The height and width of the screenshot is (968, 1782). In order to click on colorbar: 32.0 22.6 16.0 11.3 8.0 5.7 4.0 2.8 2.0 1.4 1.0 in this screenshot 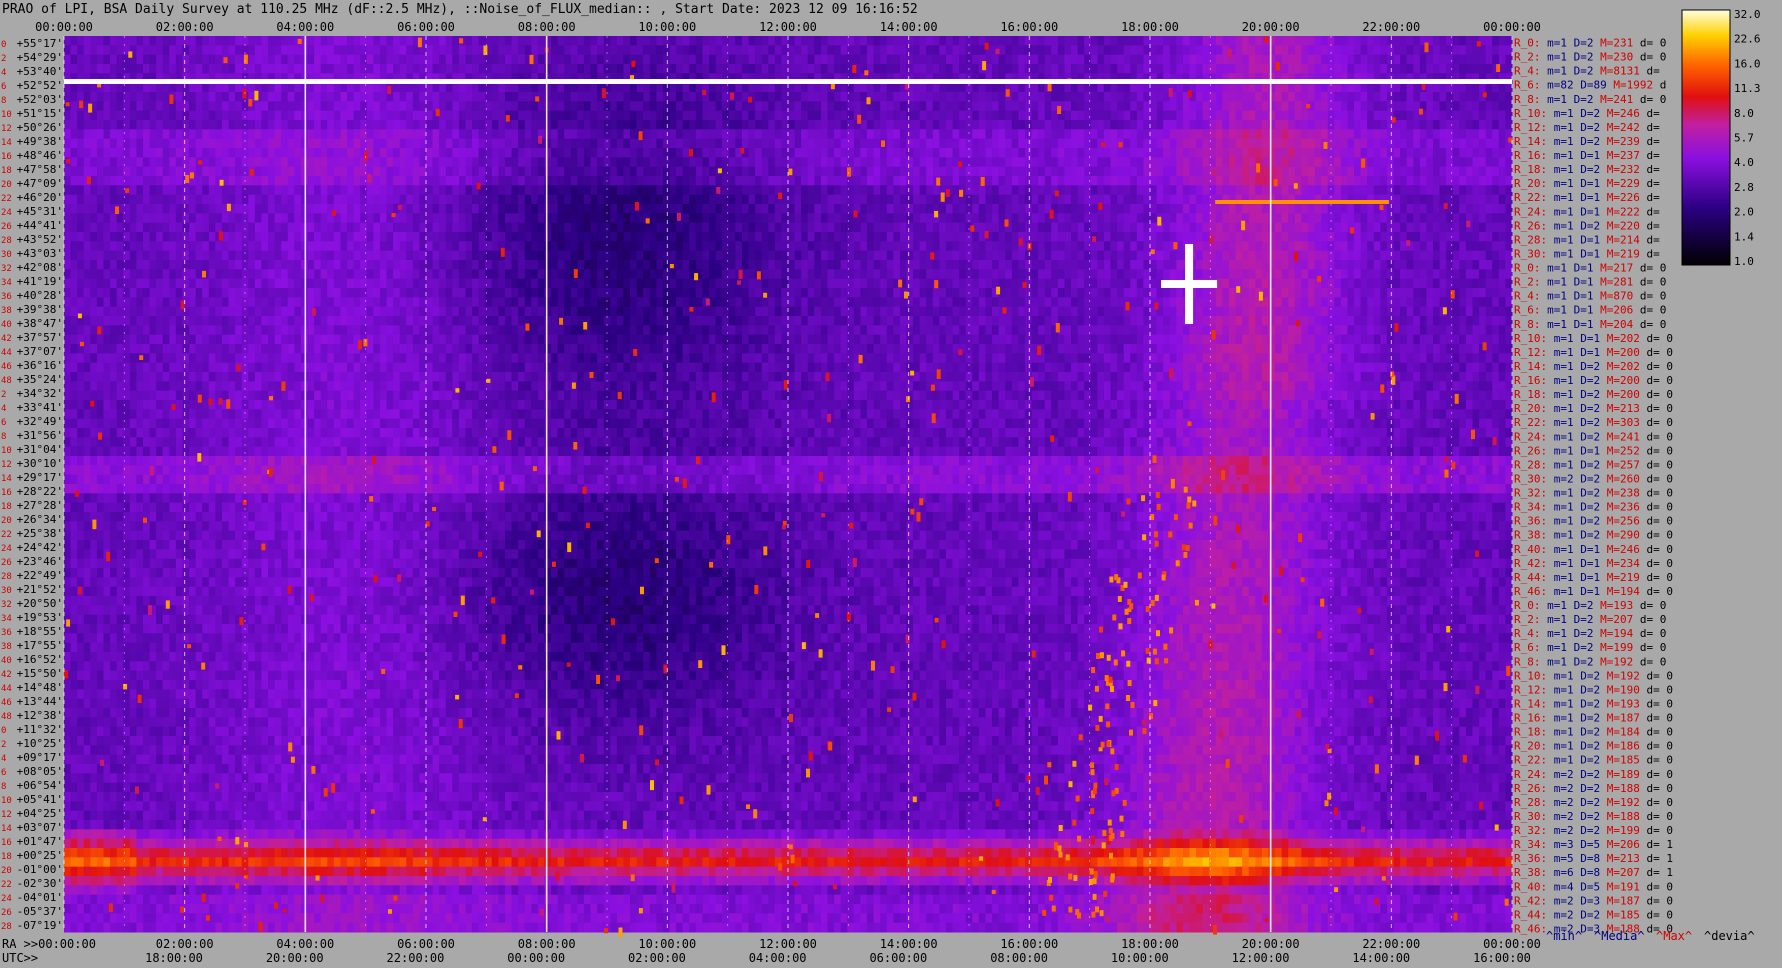, I will do `click(1721, 138)`.